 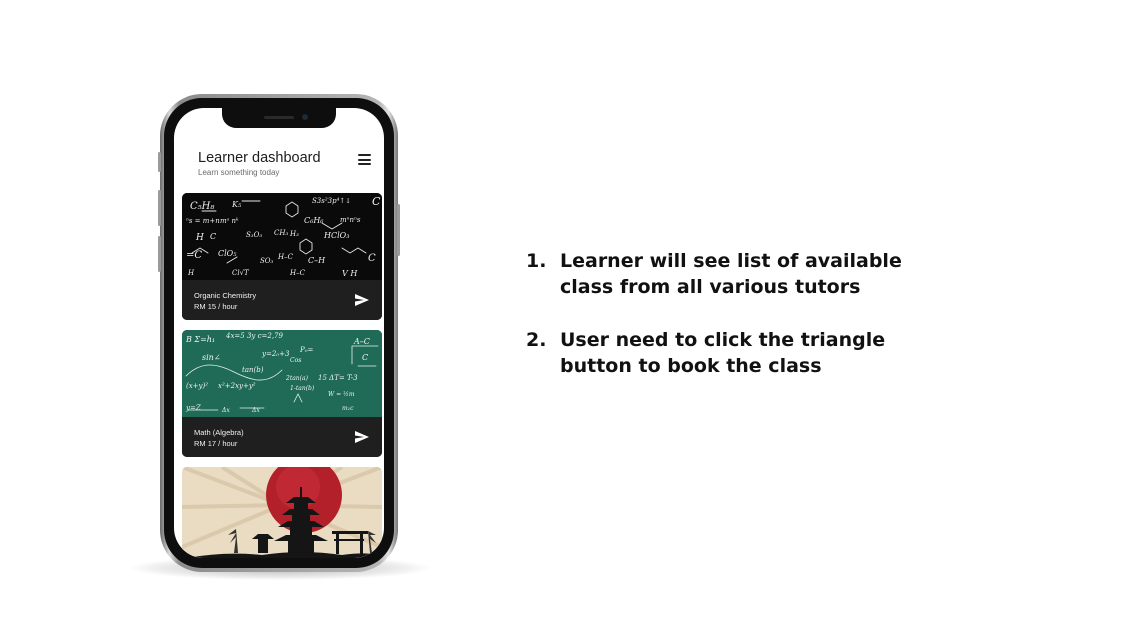 I want to click on svg-text: C–H, so click(x=317, y=260).